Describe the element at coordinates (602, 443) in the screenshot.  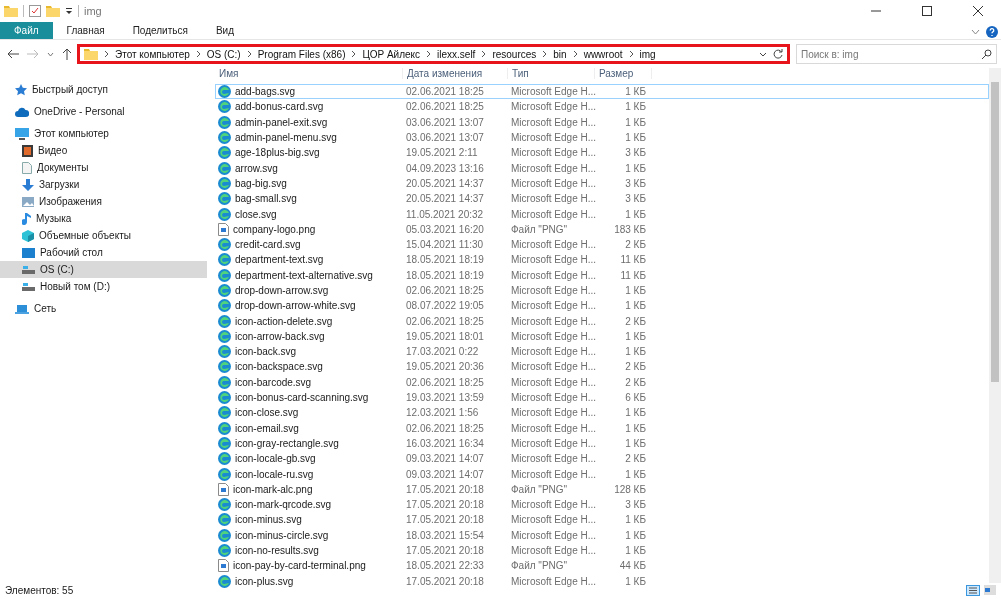
I see `file-row: icon-gray-rectangle.svg 16.03.2021 16:34 Microsoft Edge H... 1 КБ` at that location.